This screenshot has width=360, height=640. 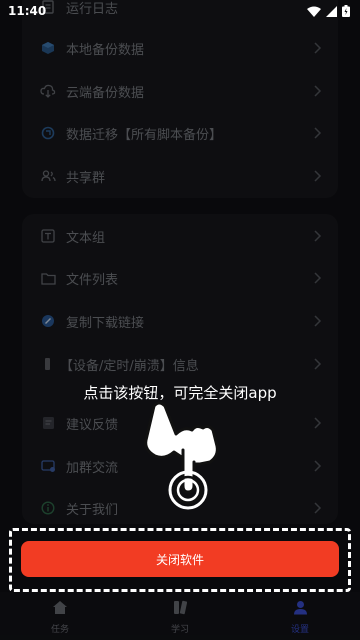 I want to click on signal-icon, so click(x=331, y=11).